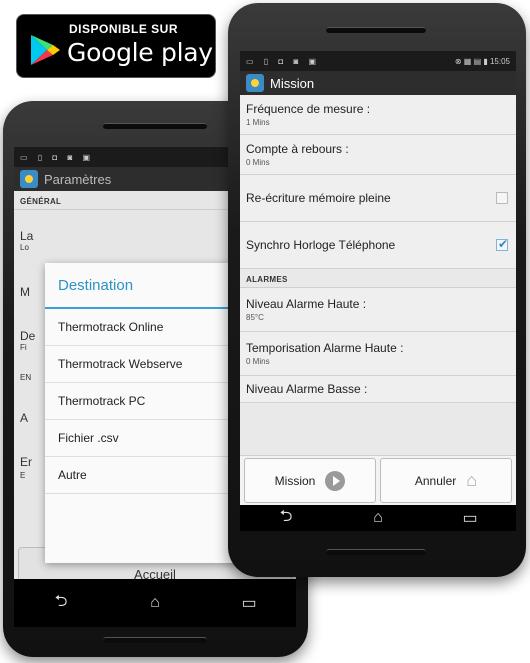 This screenshot has width=530, height=663. I want to click on overwrite-checkbox, so click(502, 198).